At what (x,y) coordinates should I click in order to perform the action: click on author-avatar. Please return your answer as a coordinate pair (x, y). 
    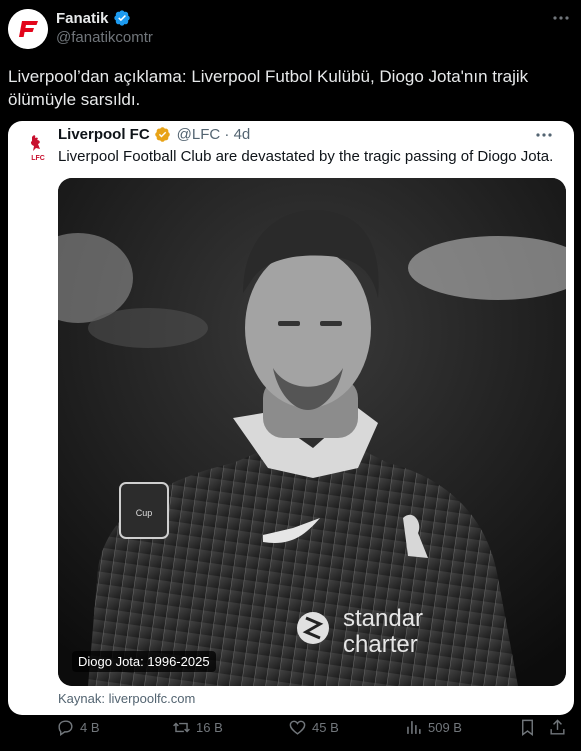
    Looking at the image, I should click on (28, 29).